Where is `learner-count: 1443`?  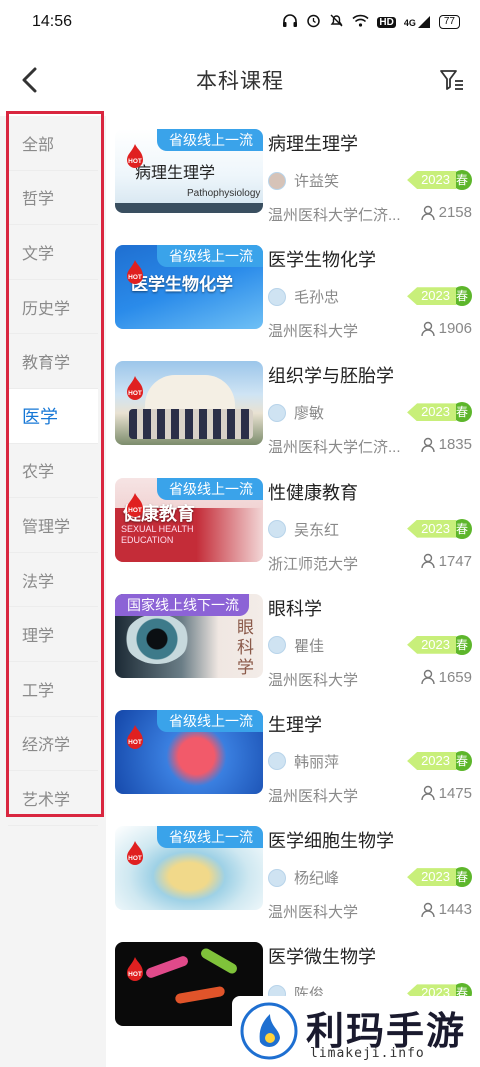 learner-count: 1443 is located at coordinates (446, 909).